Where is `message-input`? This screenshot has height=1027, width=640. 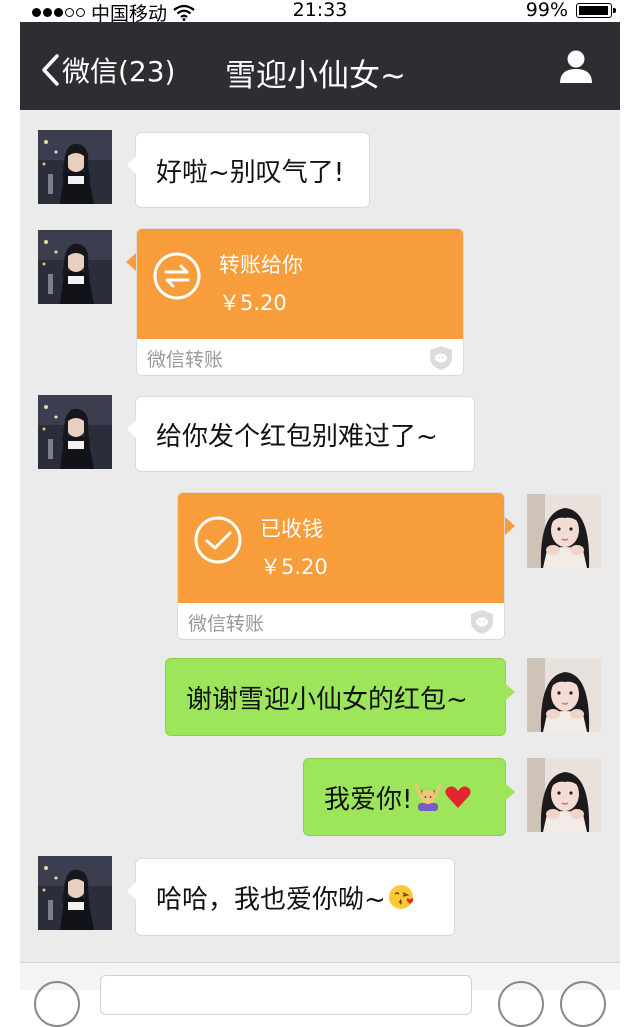
message-input is located at coordinates (286, 995).